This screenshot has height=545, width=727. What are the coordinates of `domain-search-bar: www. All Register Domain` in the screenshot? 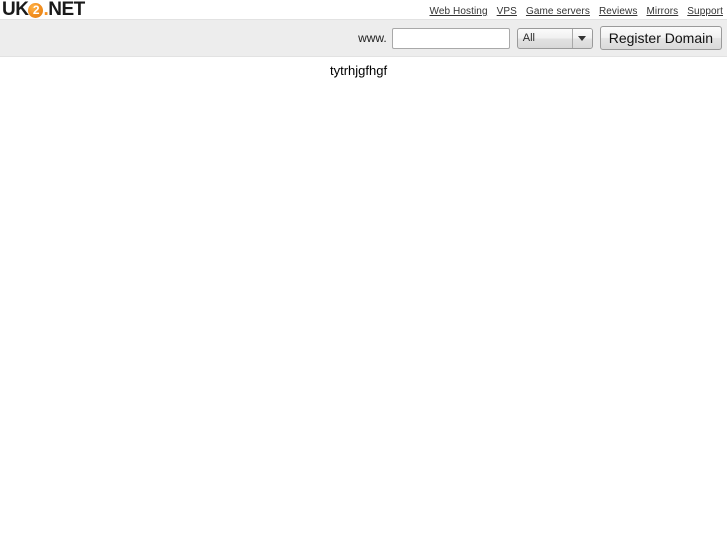 It's located at (363, 38).